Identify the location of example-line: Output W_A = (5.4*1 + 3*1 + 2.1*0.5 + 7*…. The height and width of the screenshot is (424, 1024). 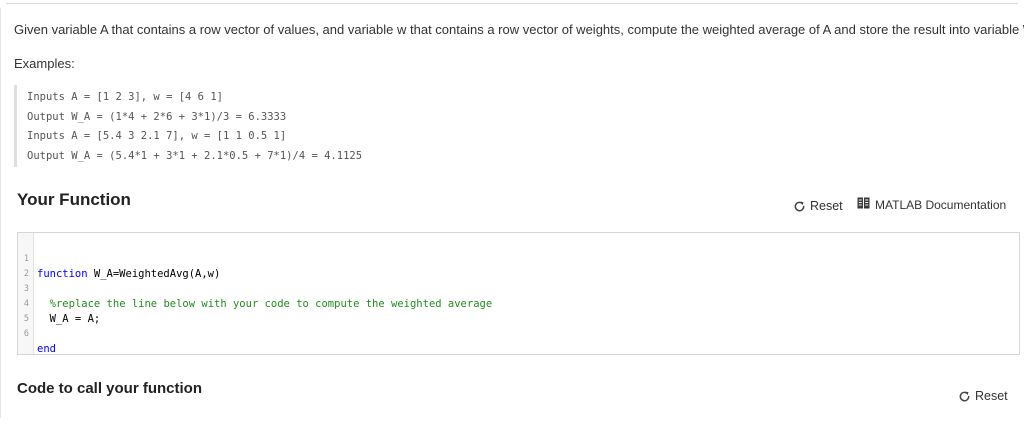
(195, 155).